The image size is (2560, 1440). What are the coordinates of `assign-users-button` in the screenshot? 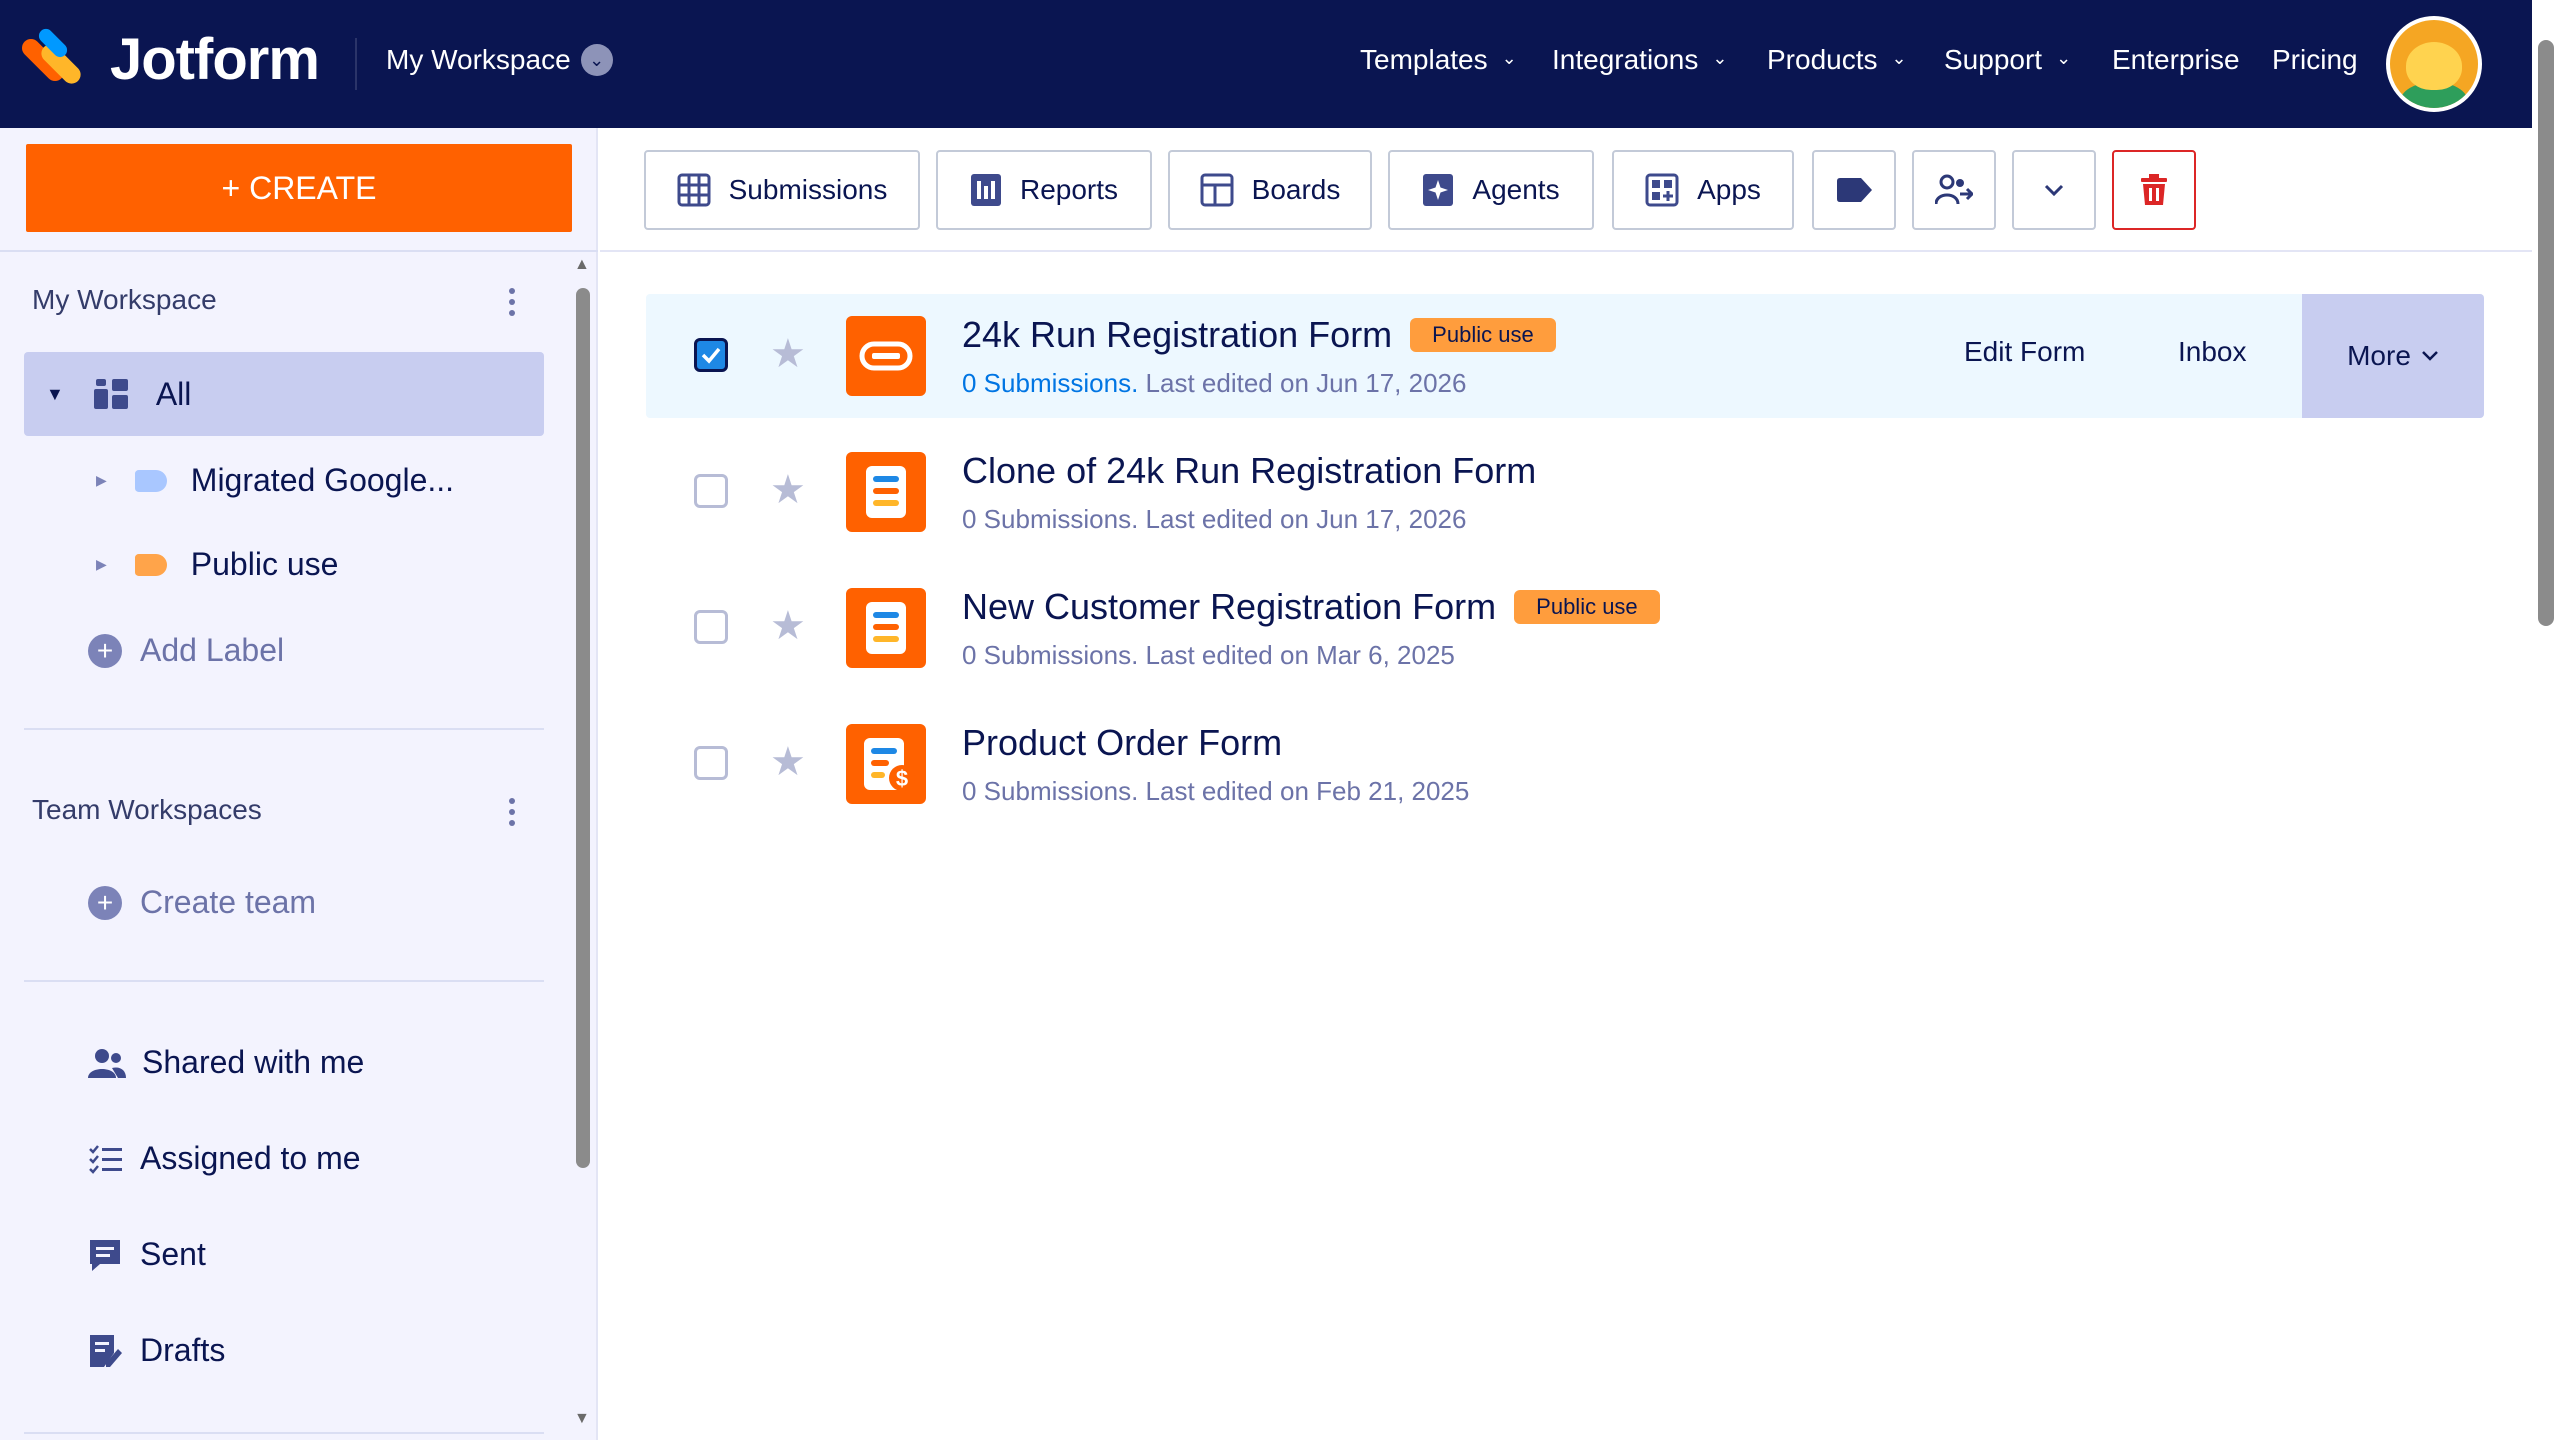 It's located at (1954, 190).